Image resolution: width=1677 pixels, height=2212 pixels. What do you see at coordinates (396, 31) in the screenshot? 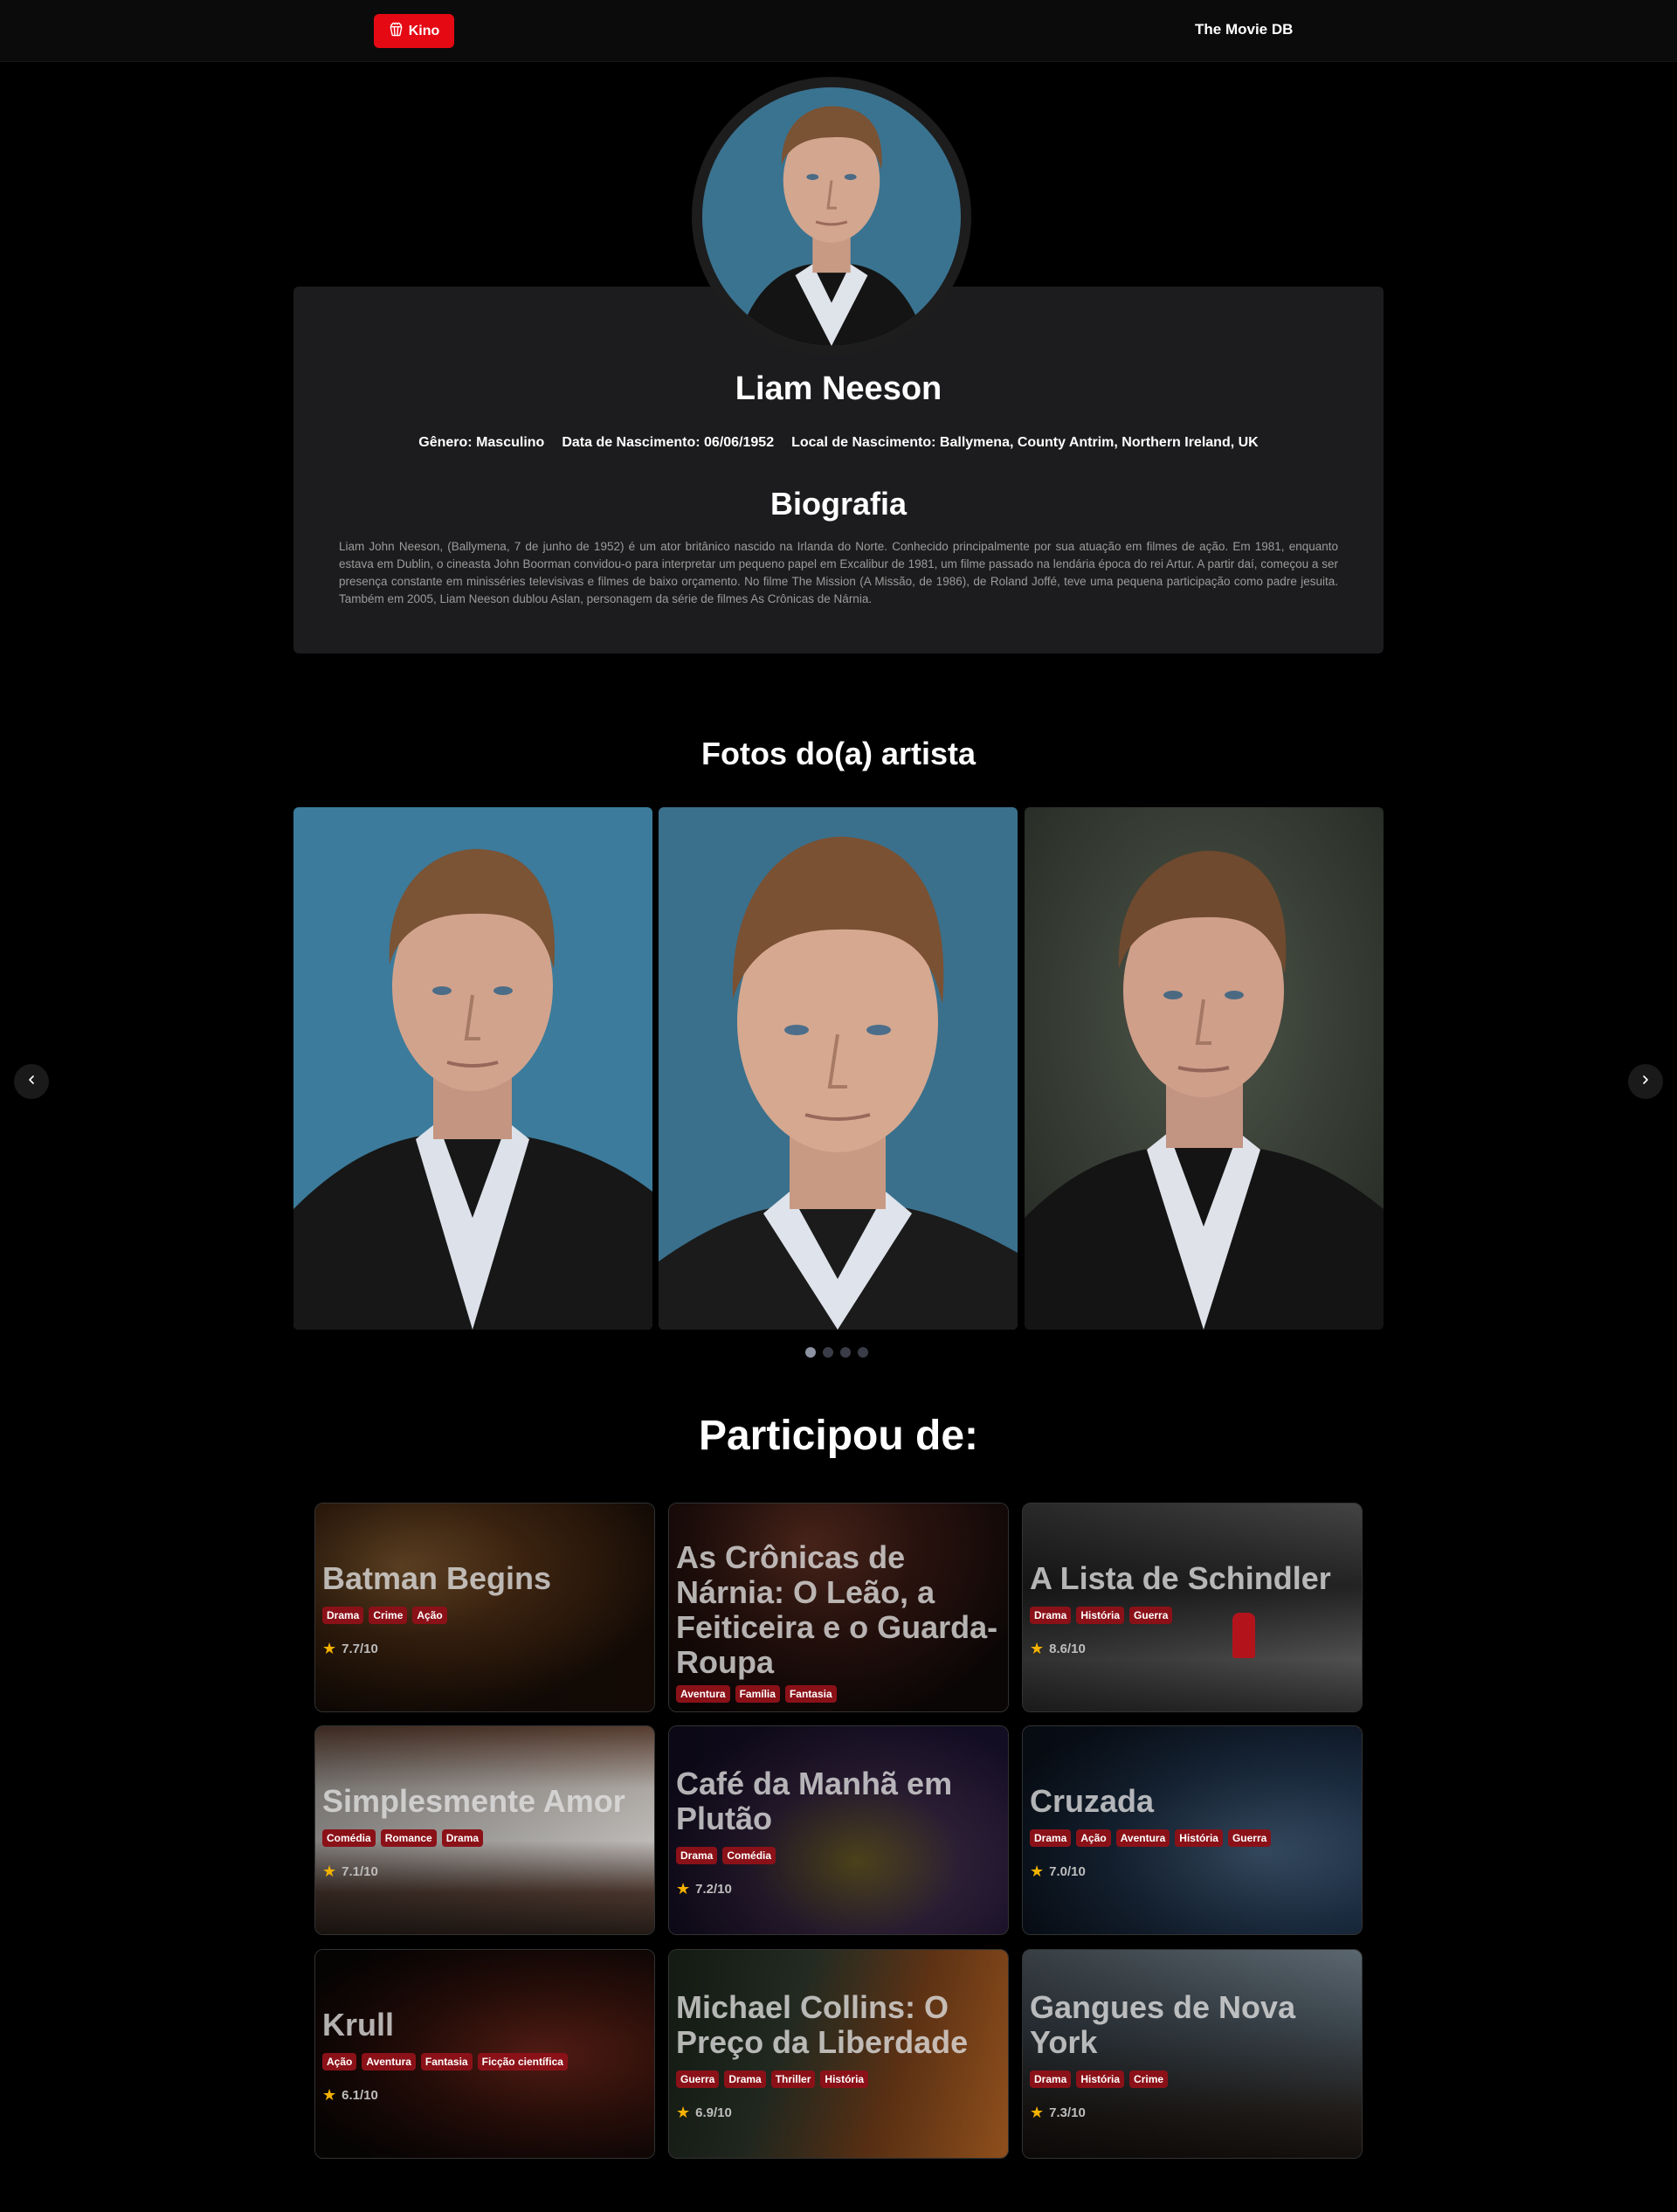
I see `popcorn-icon` at bounding box center [396, 31].